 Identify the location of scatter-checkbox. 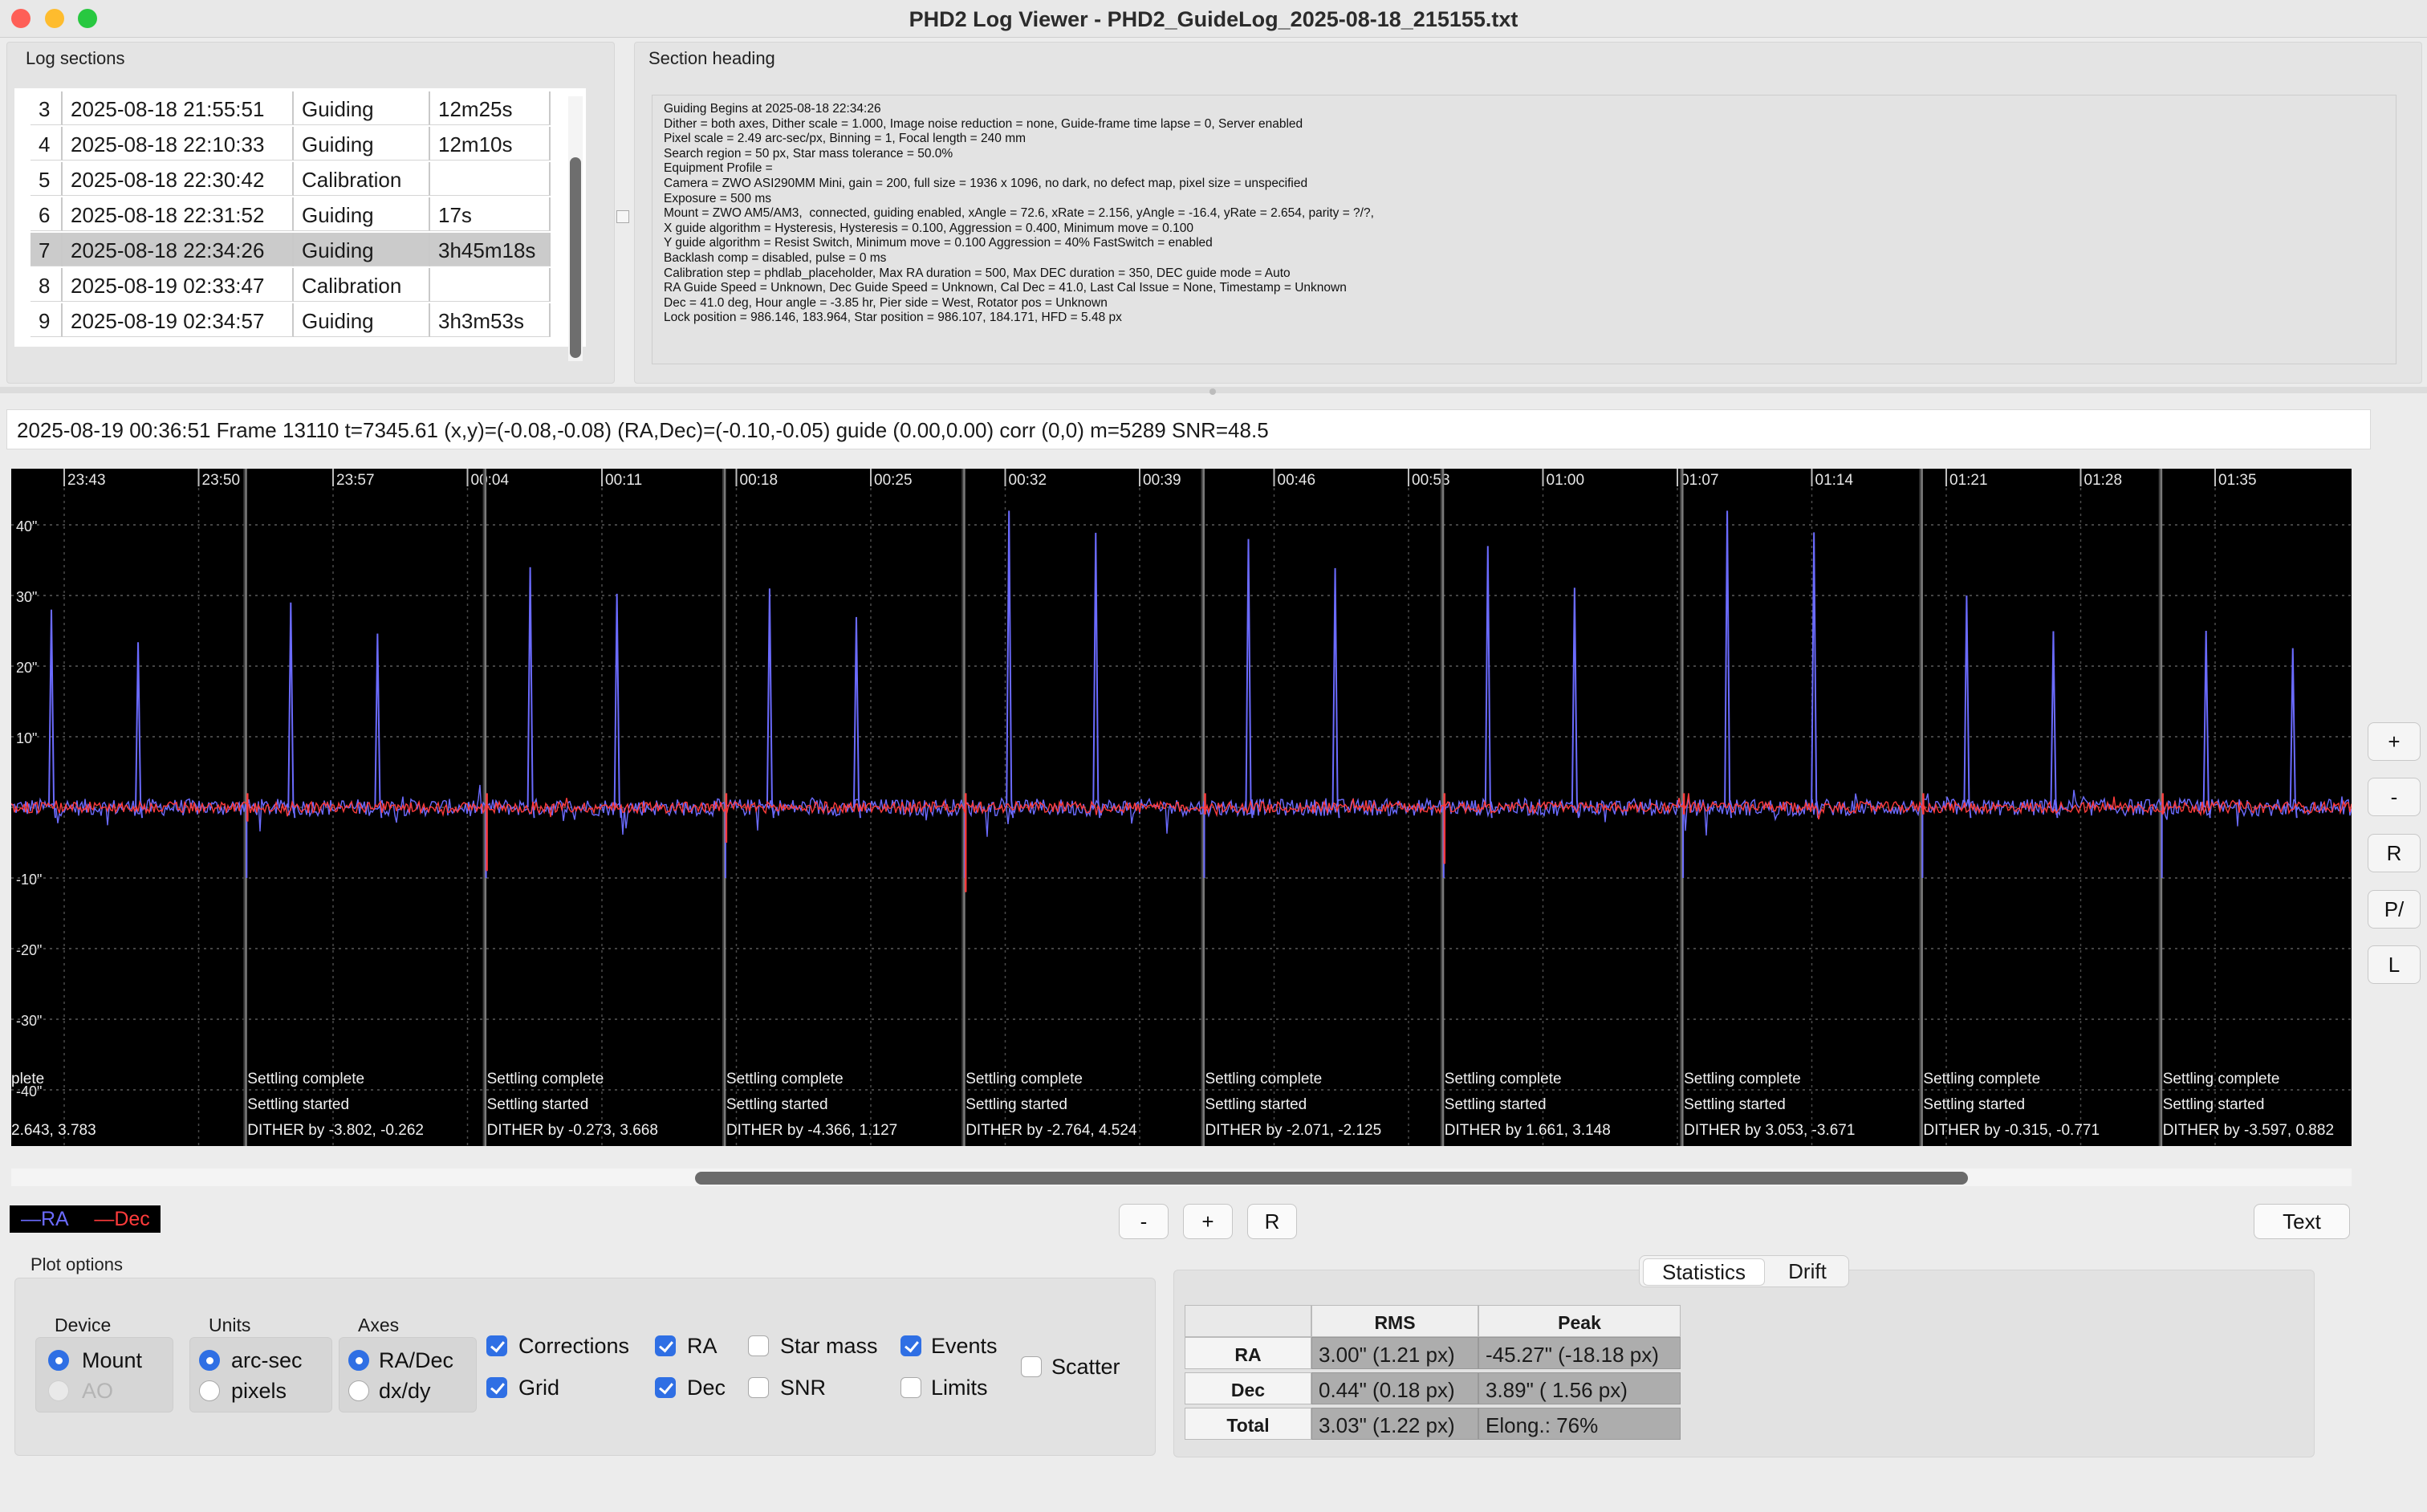
(1031, 1366).